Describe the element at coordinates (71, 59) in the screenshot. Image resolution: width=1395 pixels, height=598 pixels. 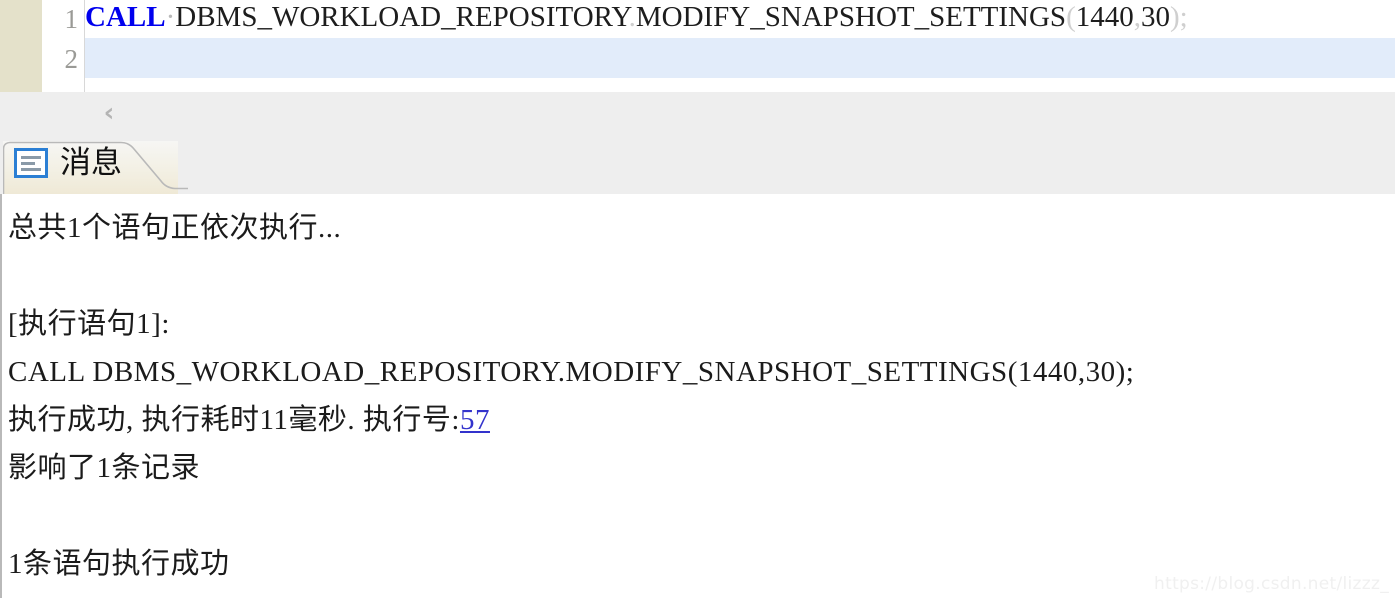
I see `line-number-2: 2` at that location.